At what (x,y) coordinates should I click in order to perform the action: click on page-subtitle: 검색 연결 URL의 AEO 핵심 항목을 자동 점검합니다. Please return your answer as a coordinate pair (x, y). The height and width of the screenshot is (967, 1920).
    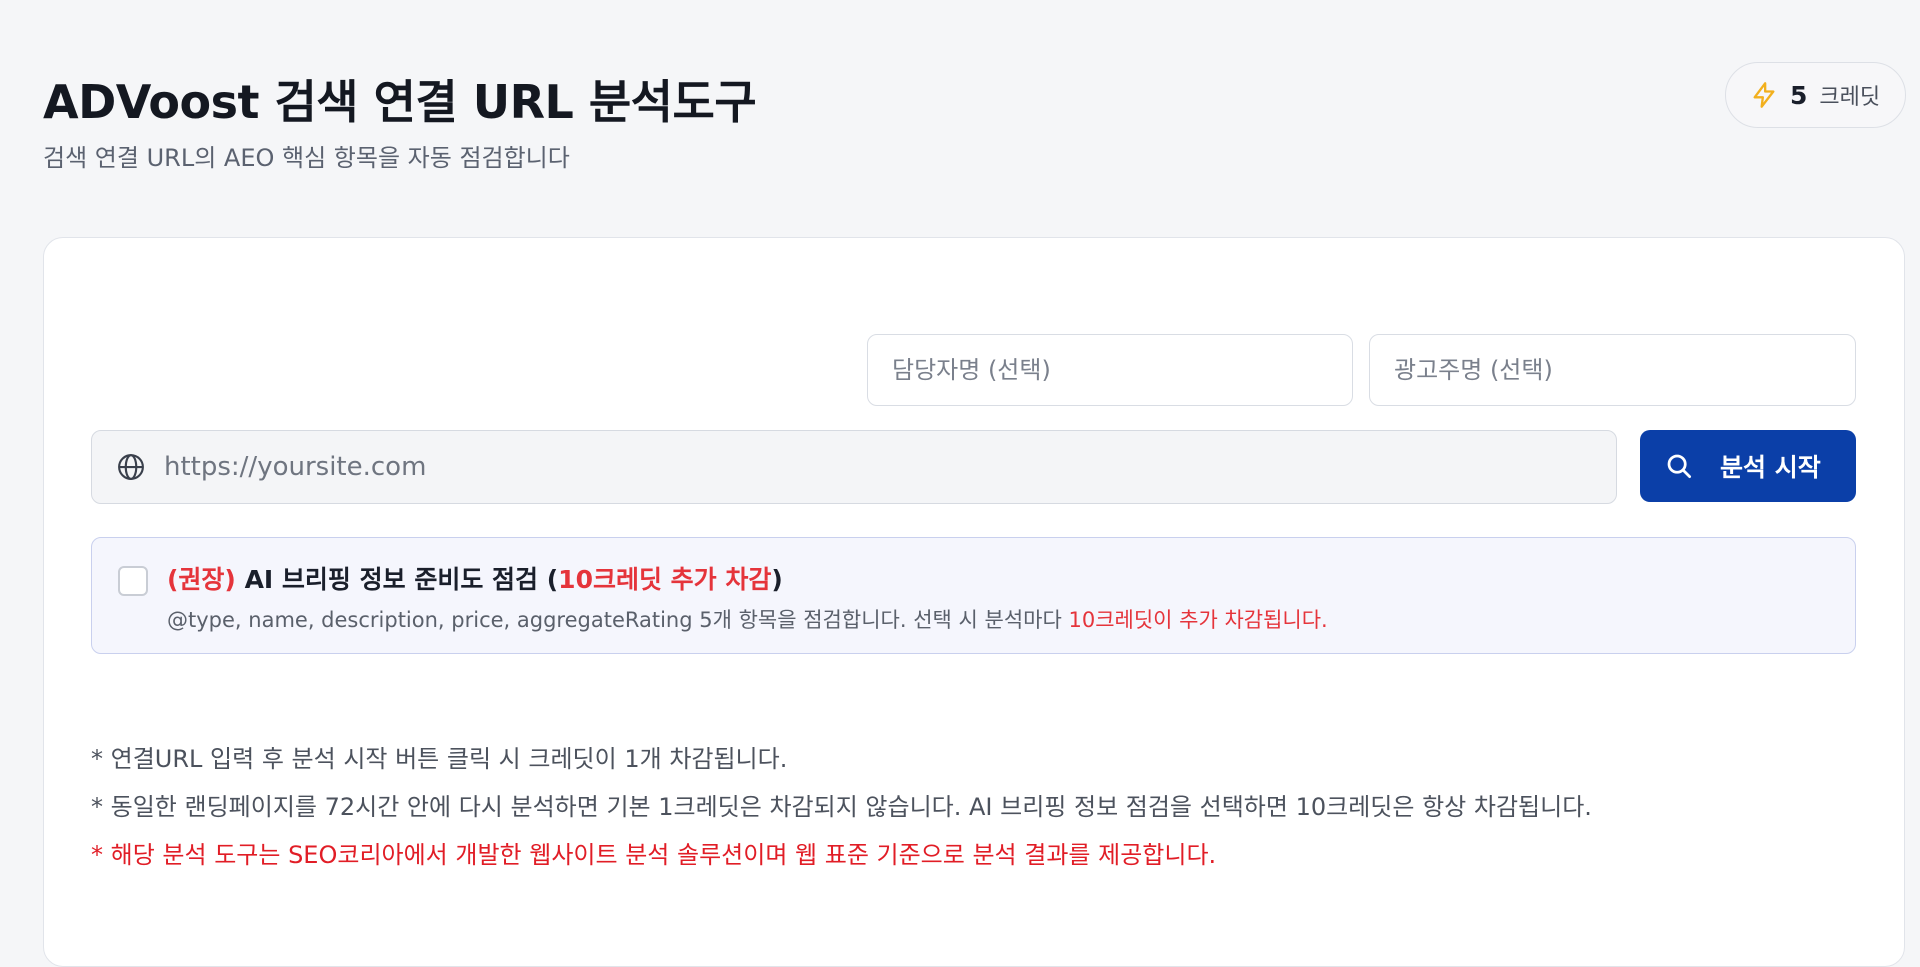
    Looking at the image, I should click on (306, 158).